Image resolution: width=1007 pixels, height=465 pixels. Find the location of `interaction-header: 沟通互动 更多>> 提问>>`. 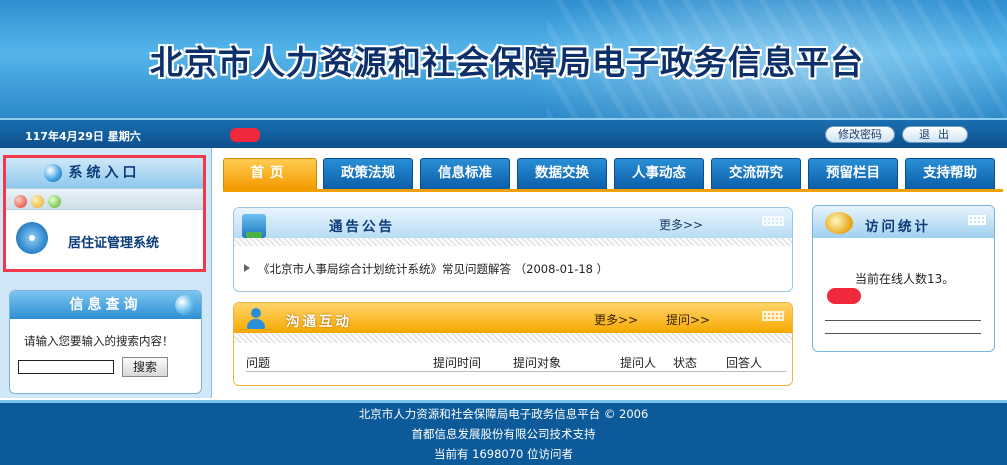

interaction-header: 沟通互动 更多>> 提问>> is located at coordinates (513, 318).